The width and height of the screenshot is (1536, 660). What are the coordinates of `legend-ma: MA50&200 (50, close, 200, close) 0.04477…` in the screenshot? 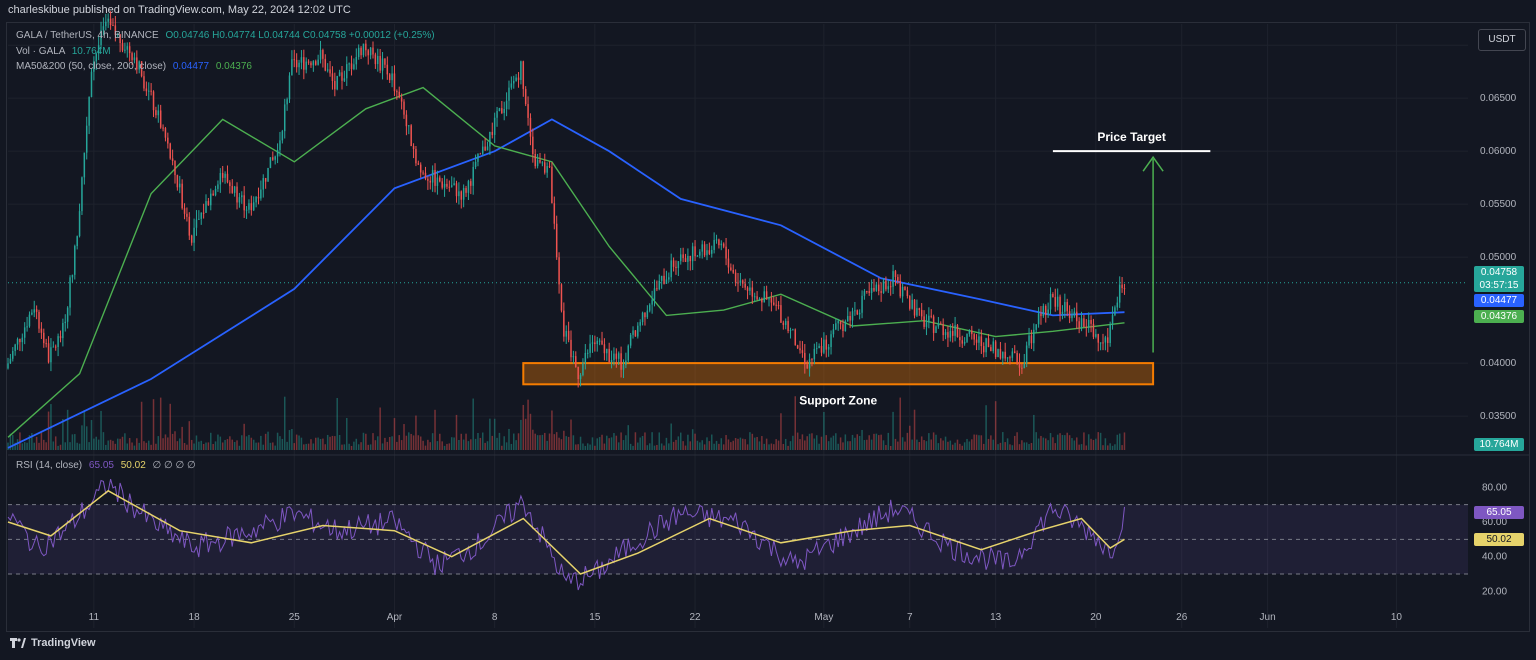 It's located at (134, 66).